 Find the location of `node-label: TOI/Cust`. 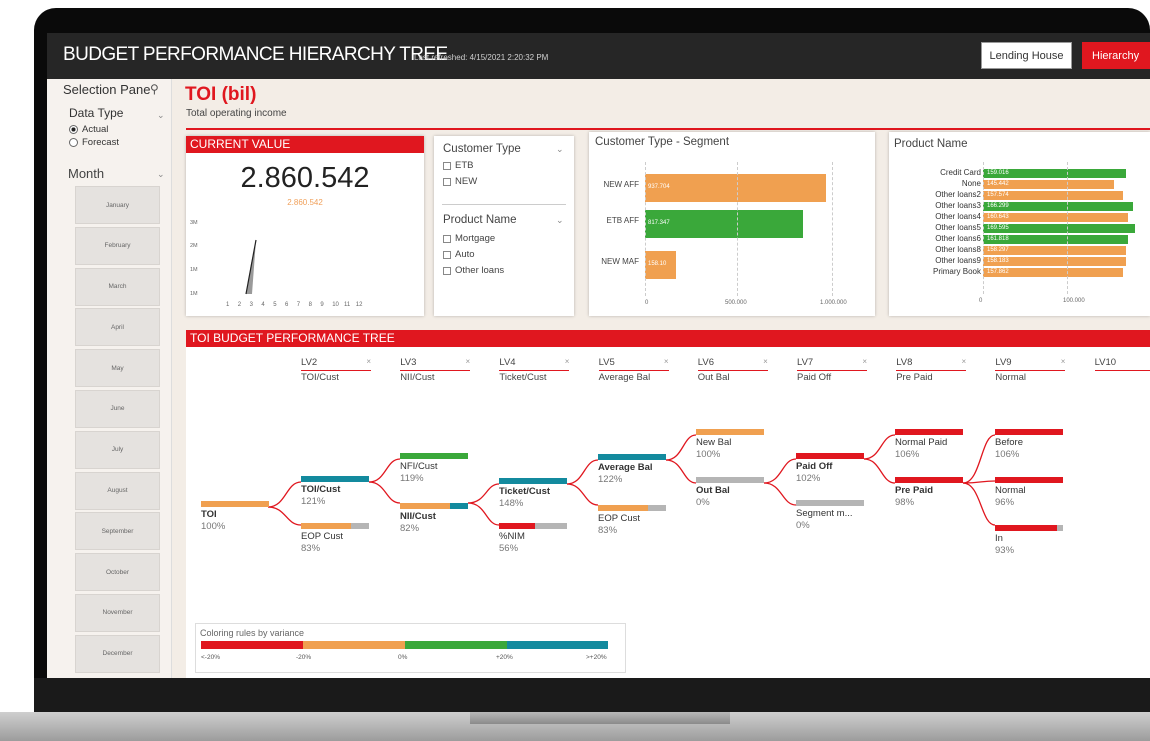

node-label: TOI/Cust is located at coordinates (321, 489).